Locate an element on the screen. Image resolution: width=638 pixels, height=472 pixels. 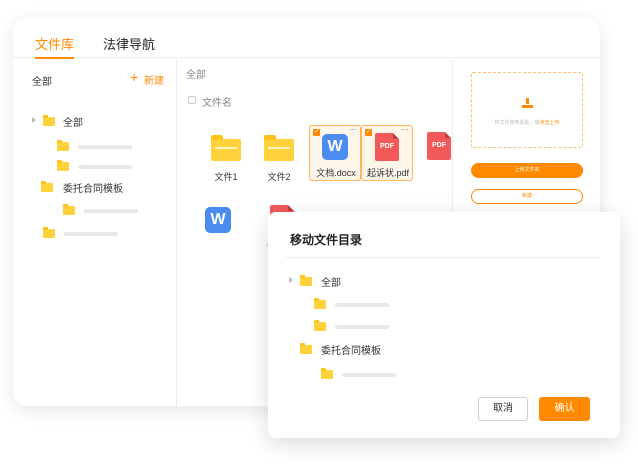
dialog-title: 移动文件目录 is located at coordinates (326, 240).